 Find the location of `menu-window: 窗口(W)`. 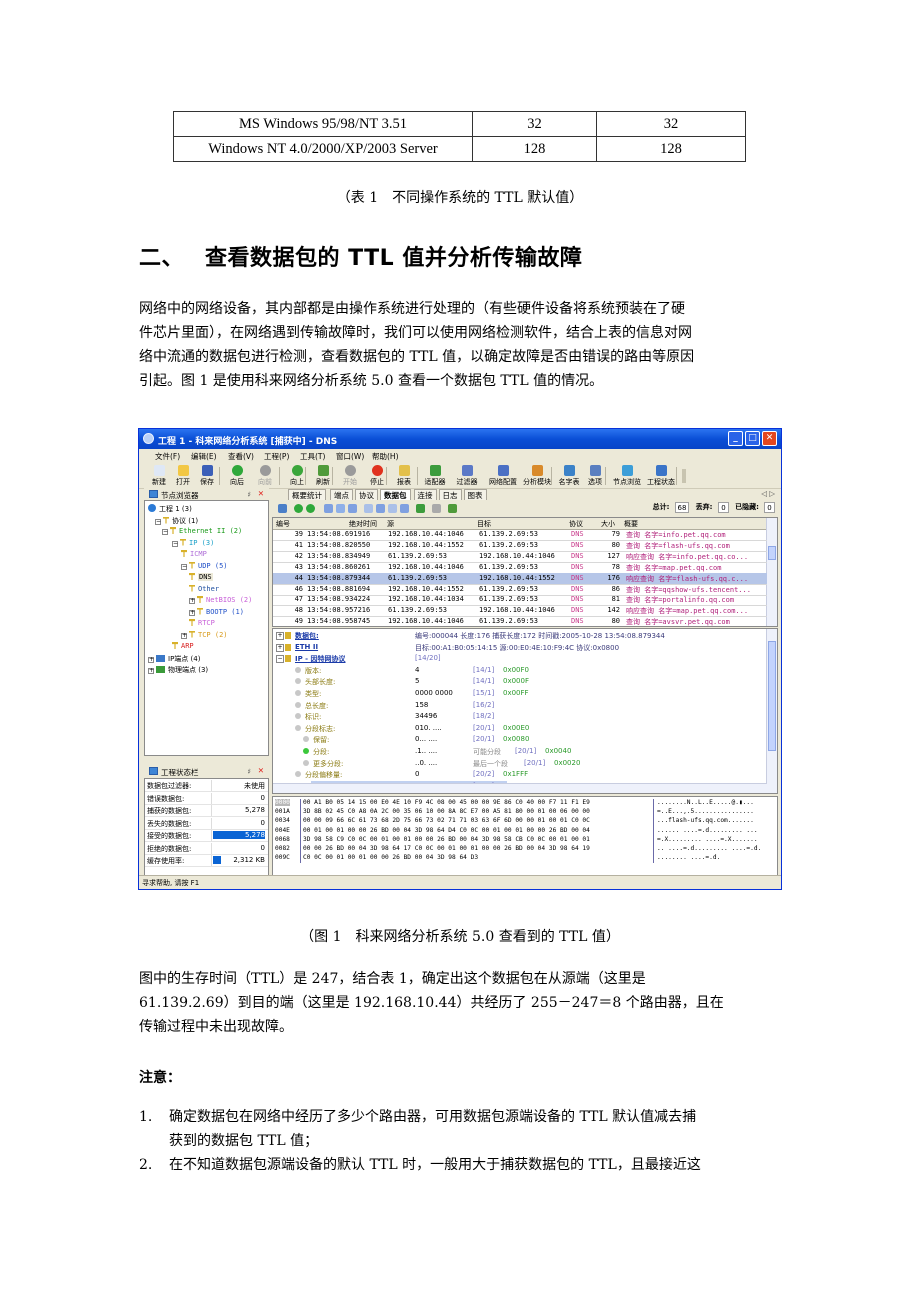

menu-window: 窗口(W) is located at coordinates (350, 456).